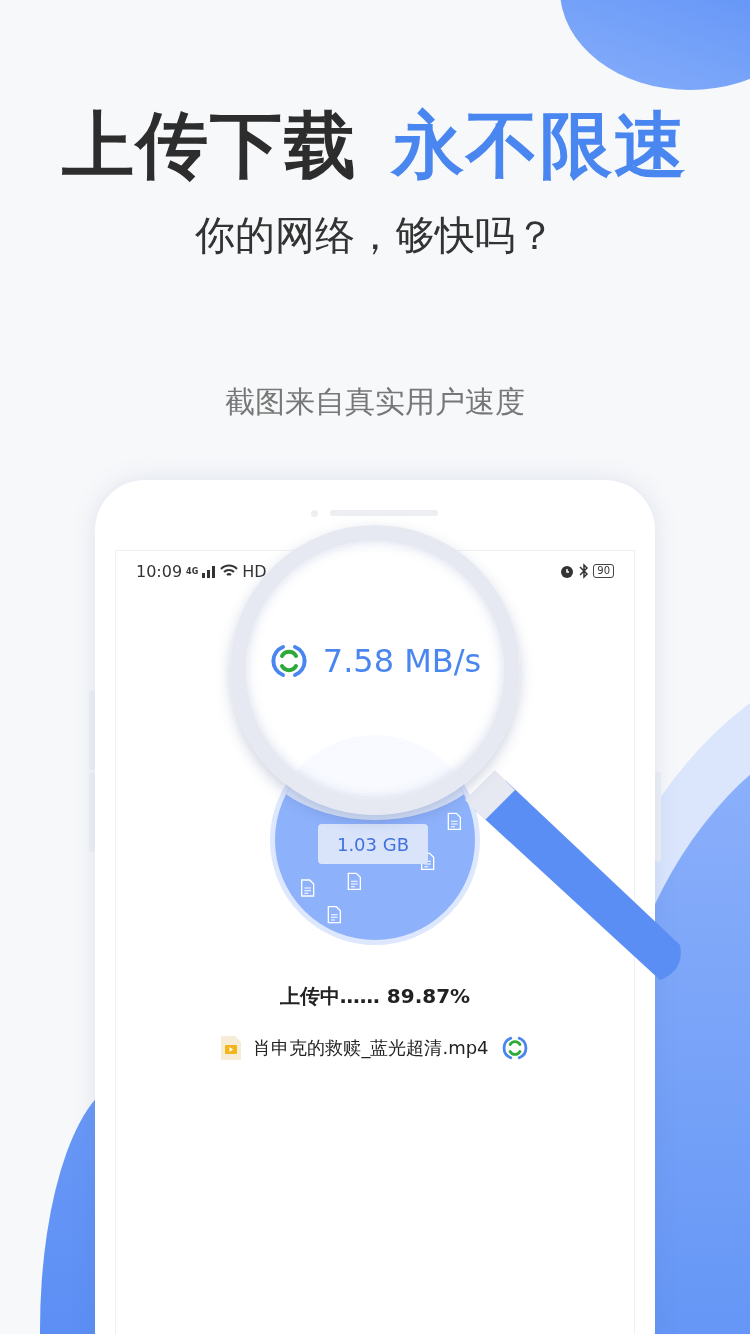 This screenshot has width=750, height=1334. What do you see at coordinates (603, 571) in the screenshot?
I see `battery-level: 90` at bounding box center [603, 571].